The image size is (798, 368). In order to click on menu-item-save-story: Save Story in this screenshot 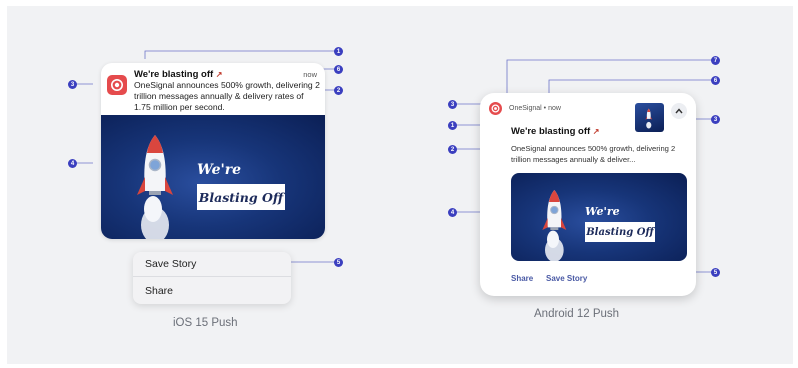, I will do `click(212, 264)`.